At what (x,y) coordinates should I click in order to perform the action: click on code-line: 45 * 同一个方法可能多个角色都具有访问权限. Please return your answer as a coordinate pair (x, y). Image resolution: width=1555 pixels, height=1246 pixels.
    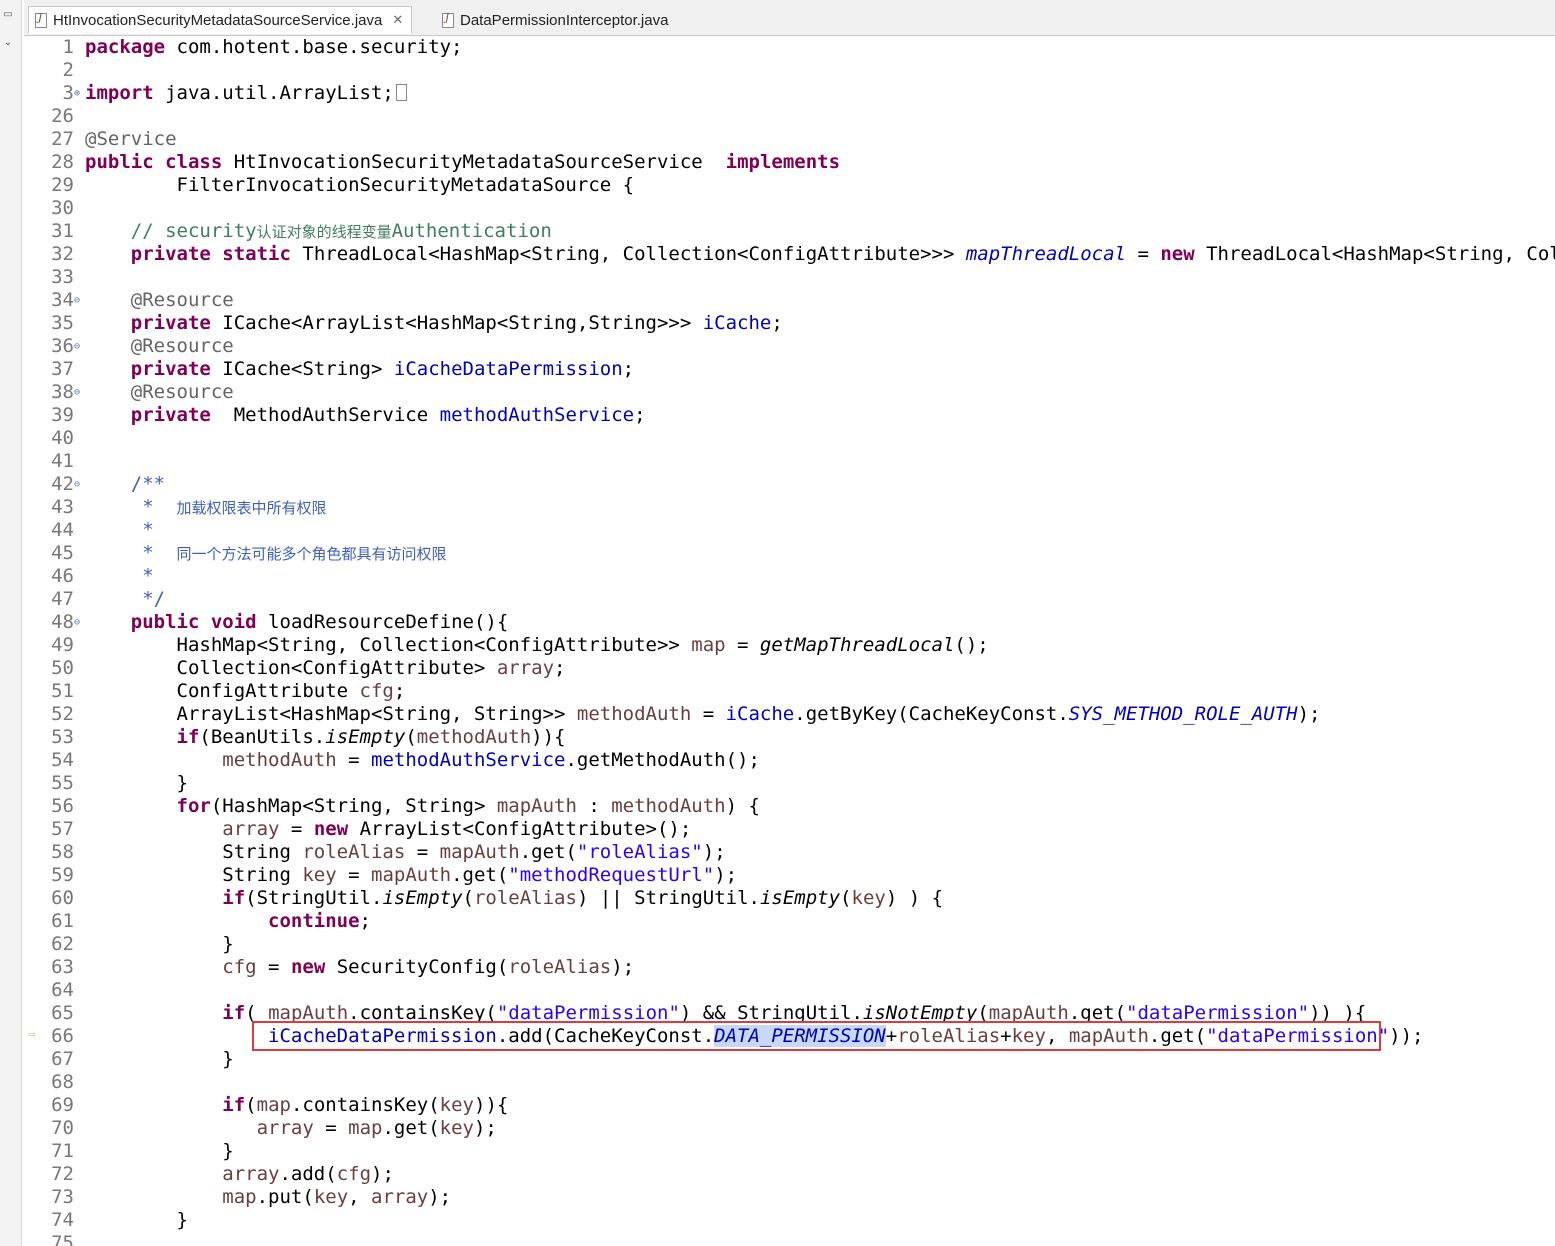
    Looking at the image, I should click on (249, 553).